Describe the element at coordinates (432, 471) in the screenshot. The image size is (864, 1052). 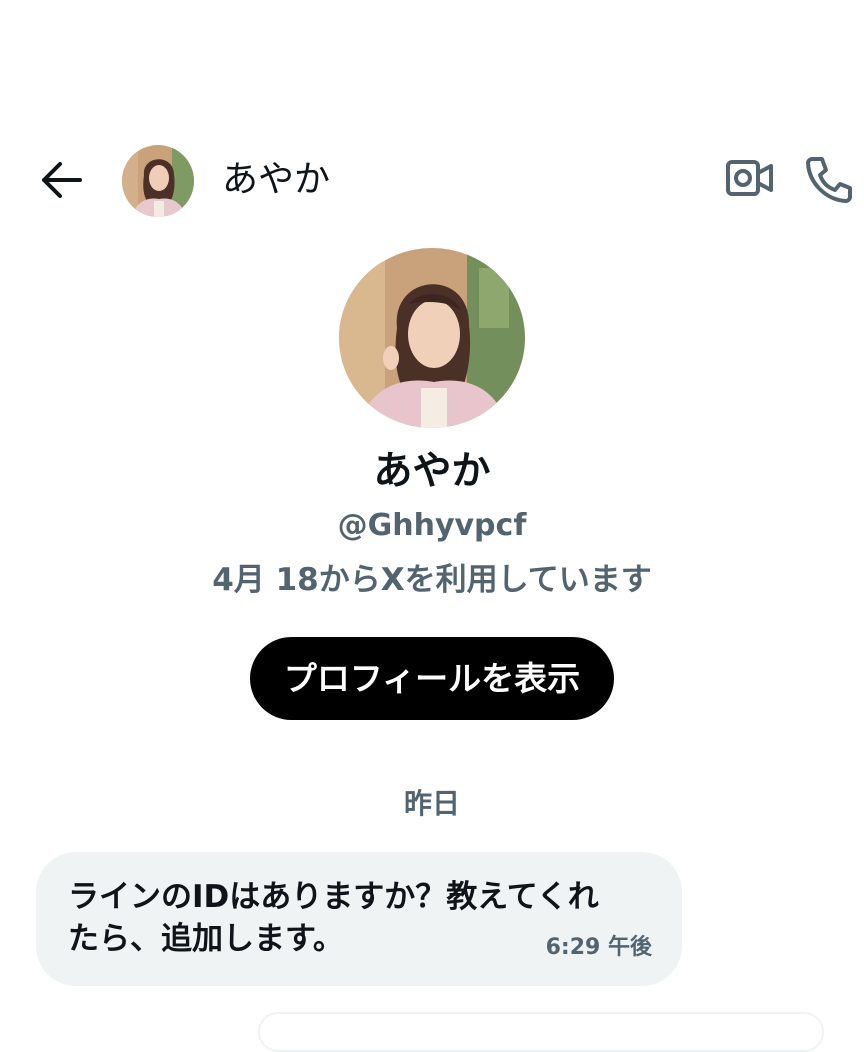
I see `profile-name: あやか` at that location.